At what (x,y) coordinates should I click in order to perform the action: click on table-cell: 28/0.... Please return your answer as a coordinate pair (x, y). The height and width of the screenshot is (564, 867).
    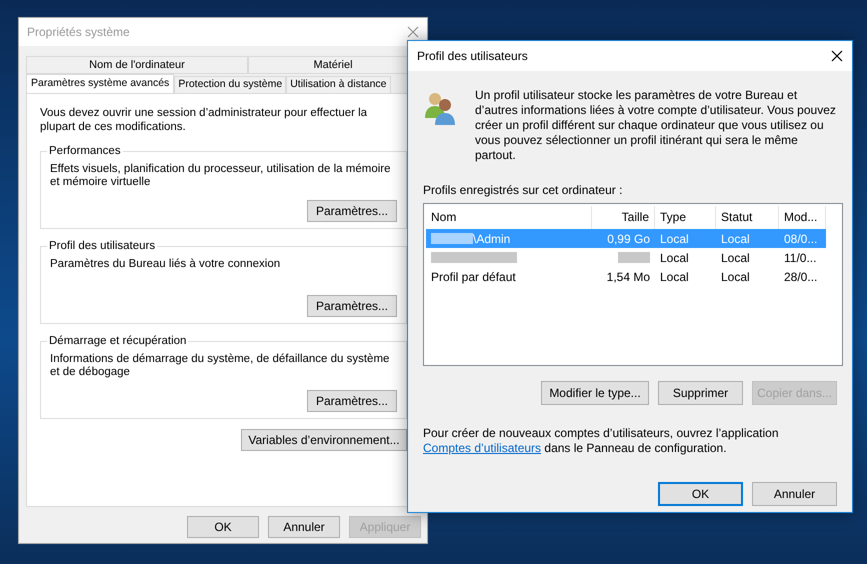
    Looking at the image, I should click on (801, 277).